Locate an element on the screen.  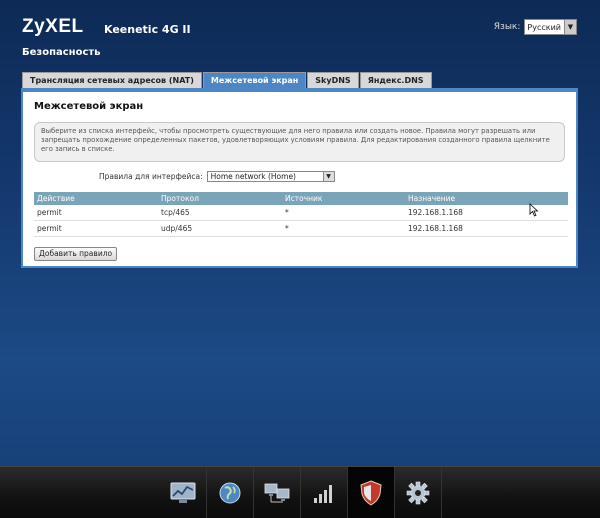
dock-monitor is located at coordinates (183, 492).